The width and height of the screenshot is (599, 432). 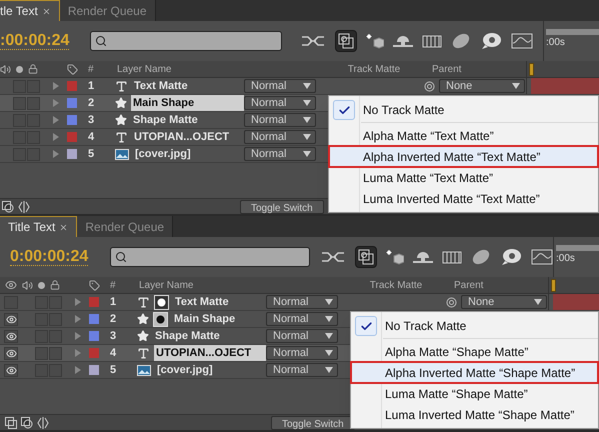 What do you see at coordinates (35, 41) in the screenshot?
I see `timecode: :00:00:24` at bounding box center [35, 41].